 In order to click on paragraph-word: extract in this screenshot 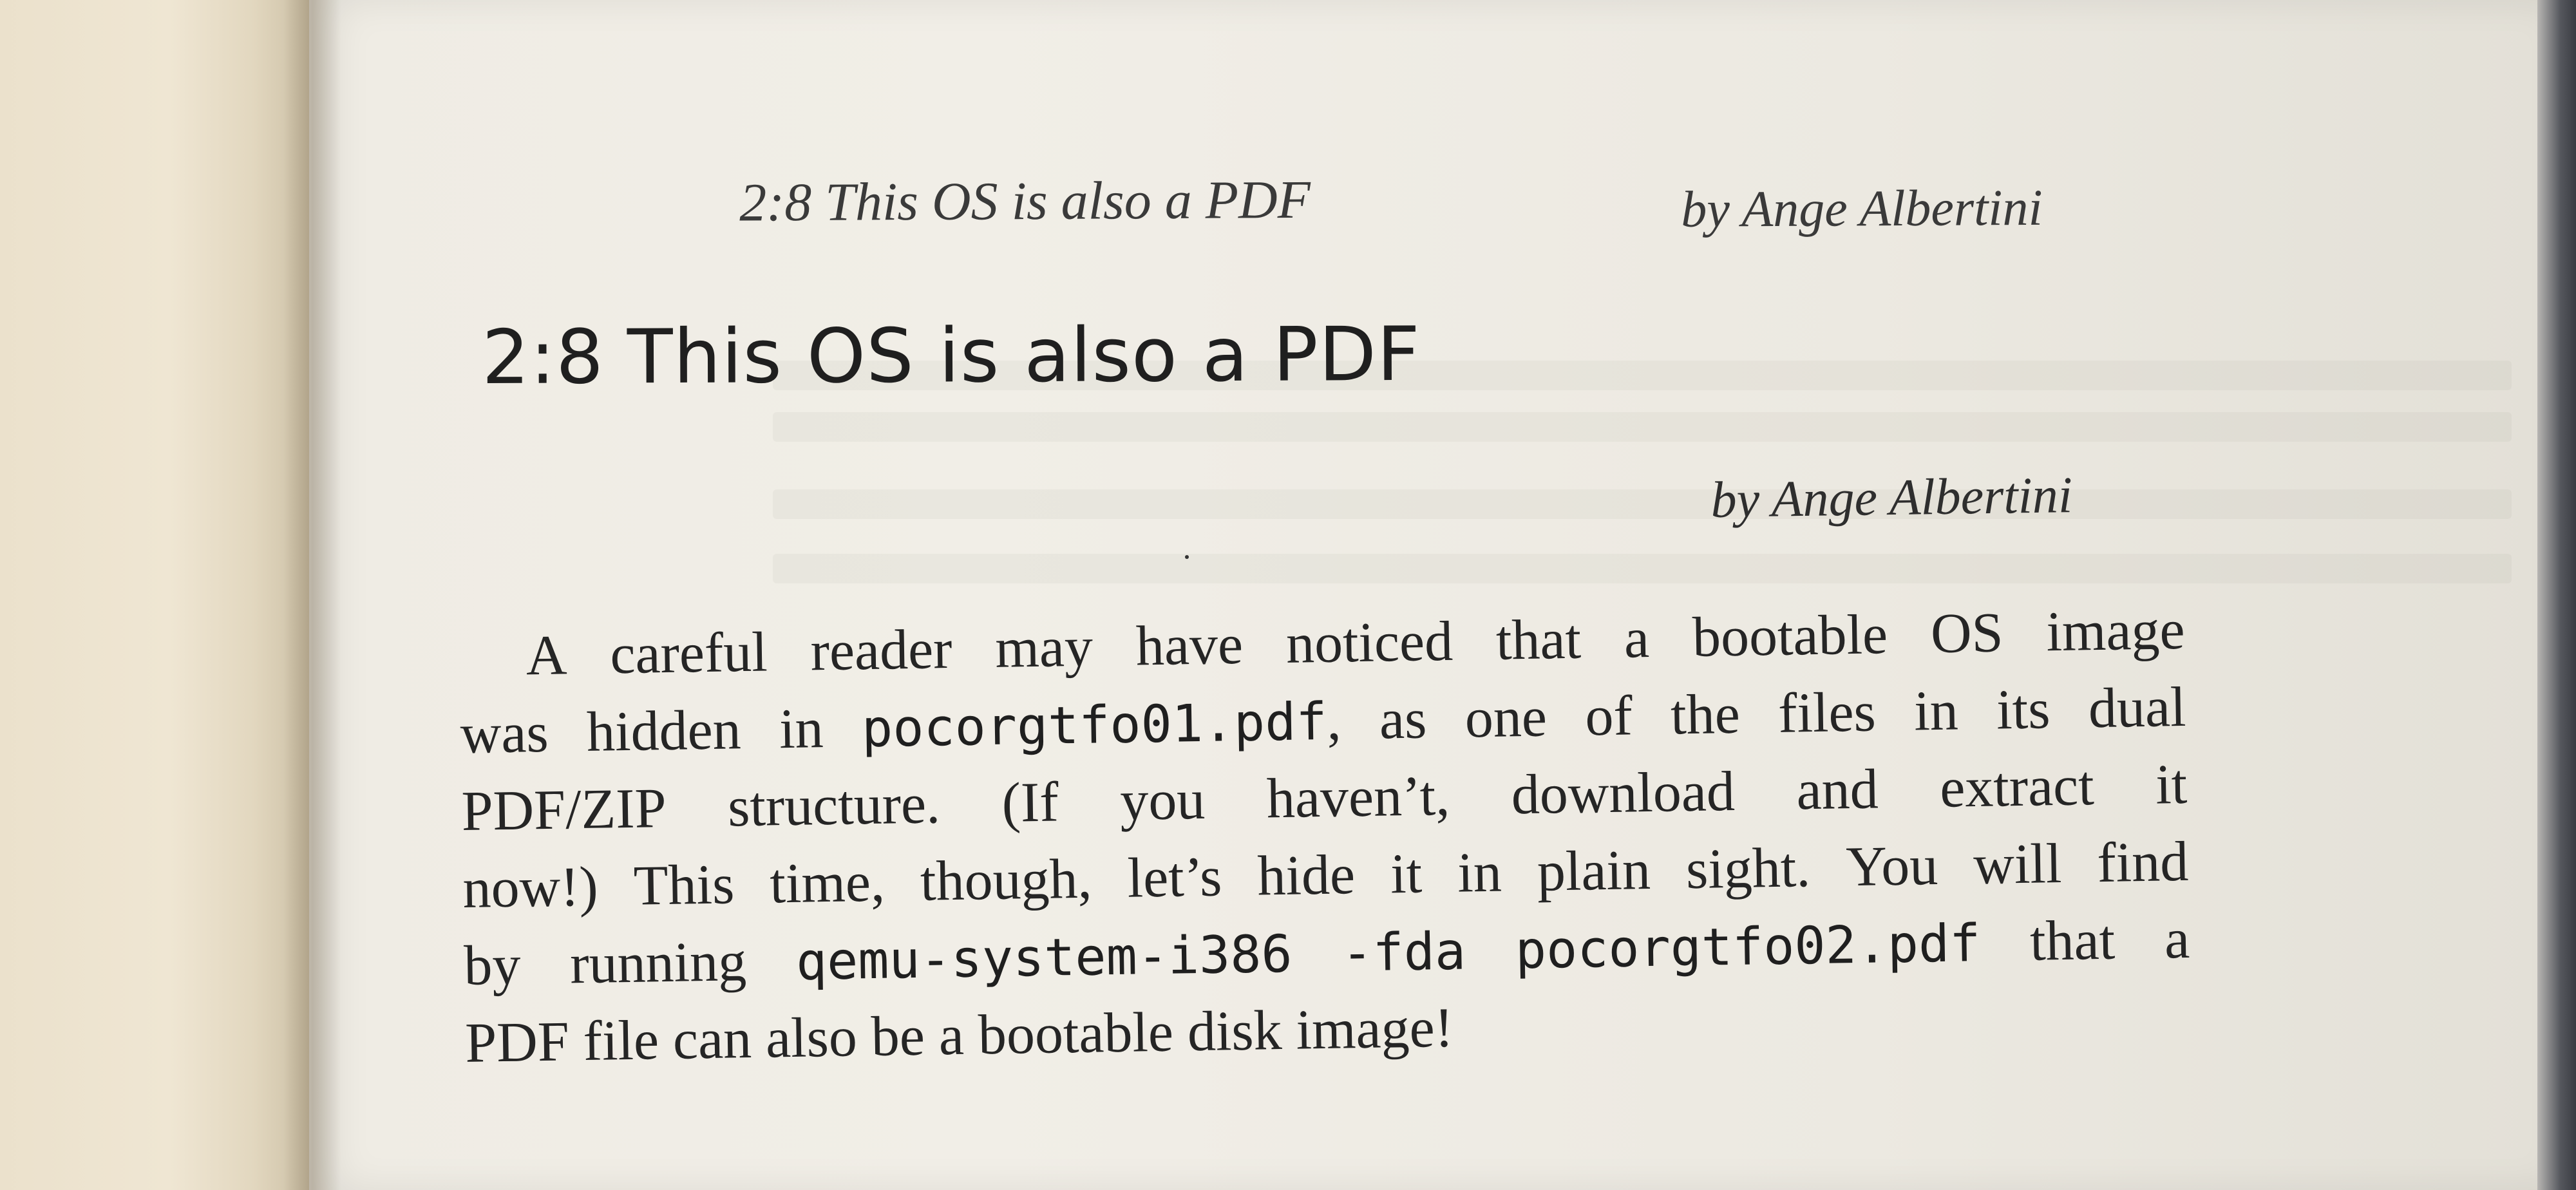, I will do `click(2017, 787)`.